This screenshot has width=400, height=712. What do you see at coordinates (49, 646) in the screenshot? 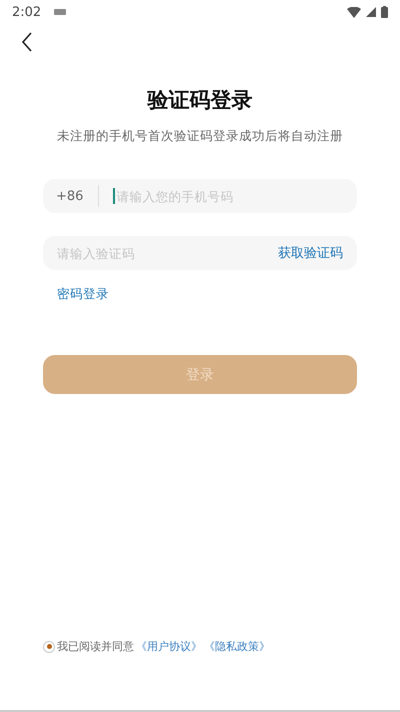
I see `agreement-radio` at bounding box center [49, 646].